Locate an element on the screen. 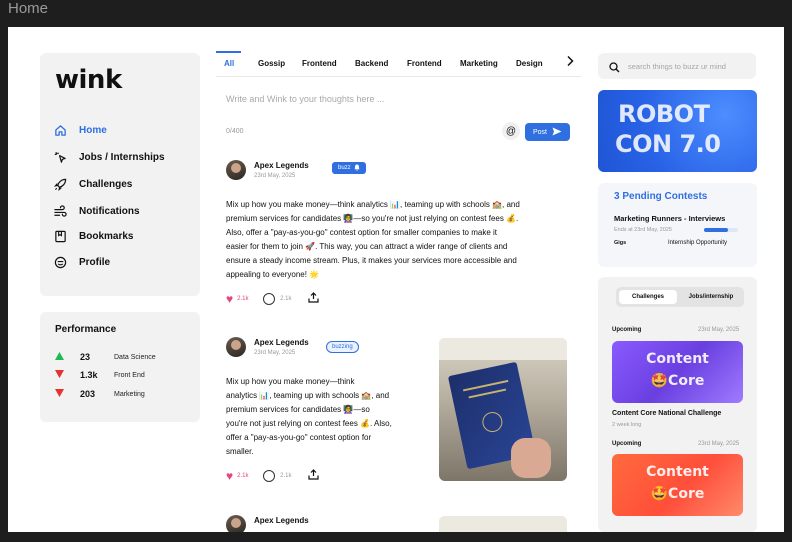 This screenshot has height=542, width=792. post-button: Post is located at coordinates (547, 132).